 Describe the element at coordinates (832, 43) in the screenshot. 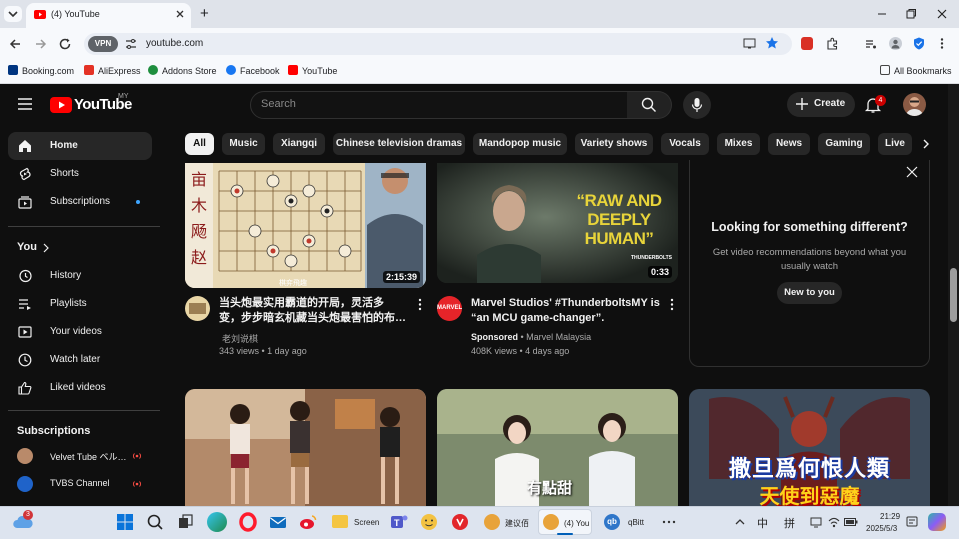

I see `extensions-puzzle-icon` at that location.